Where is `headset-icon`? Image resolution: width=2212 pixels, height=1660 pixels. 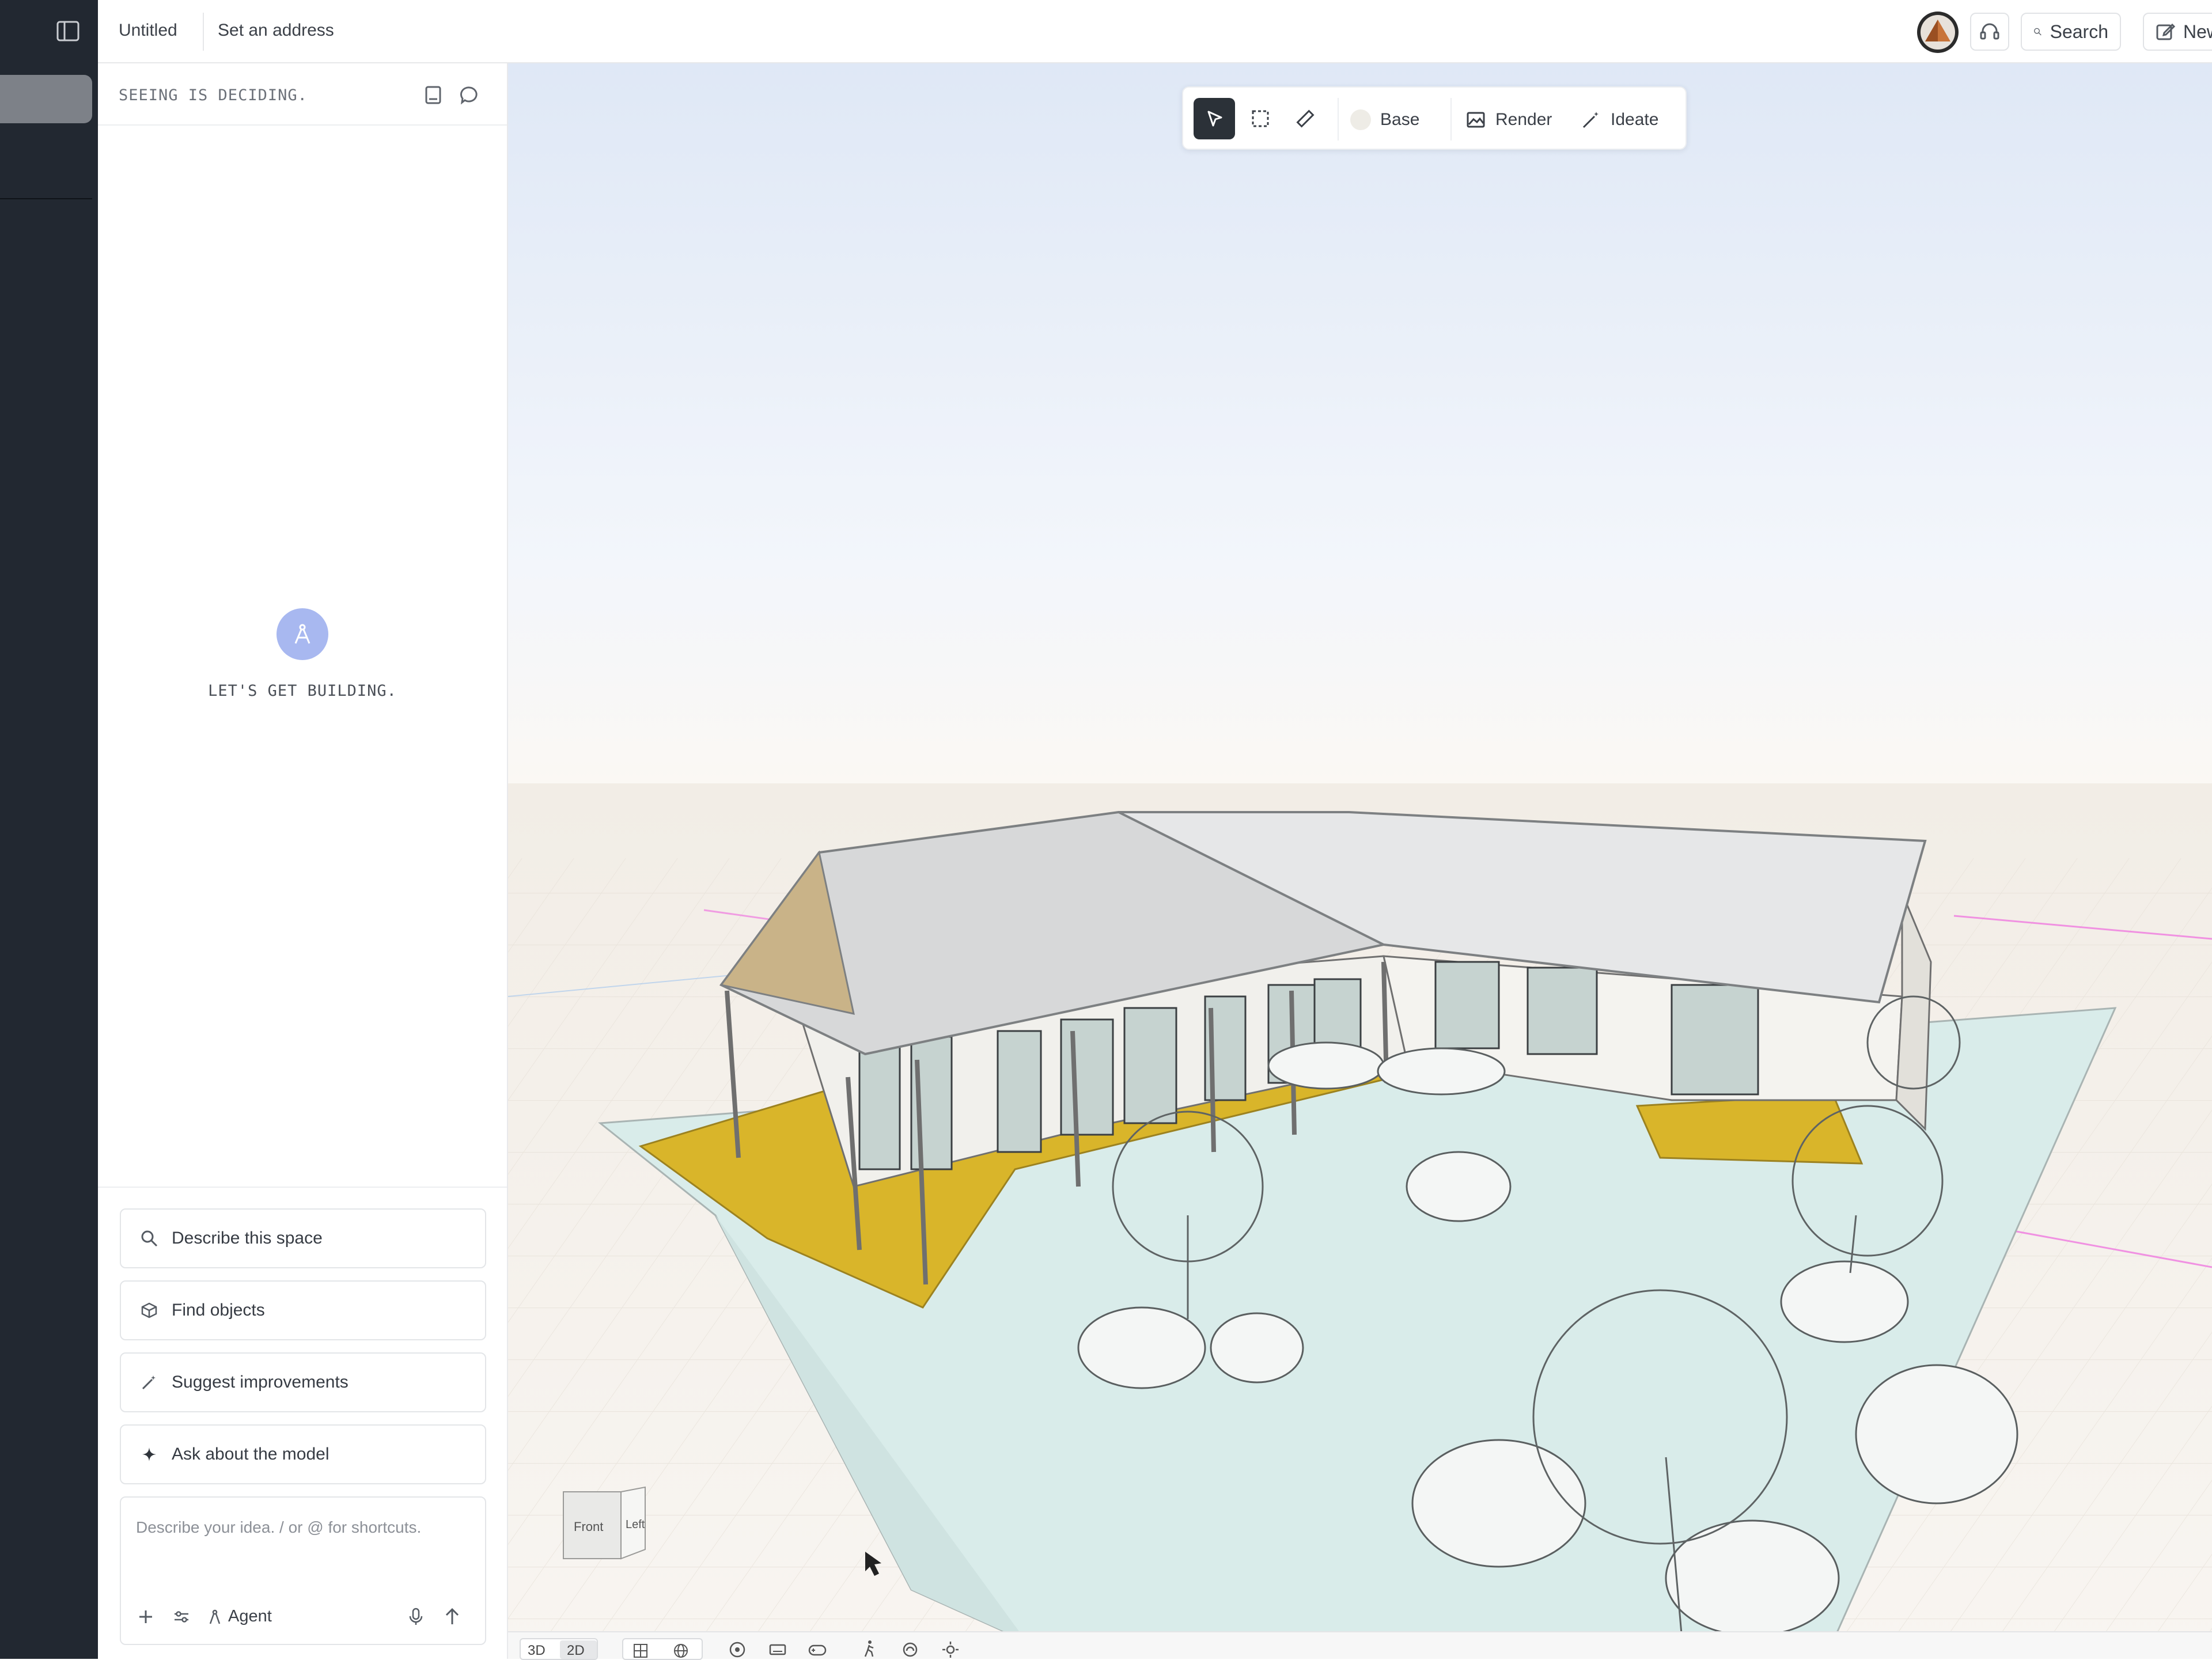 headset-icon is located at coordinates (1989, 31).